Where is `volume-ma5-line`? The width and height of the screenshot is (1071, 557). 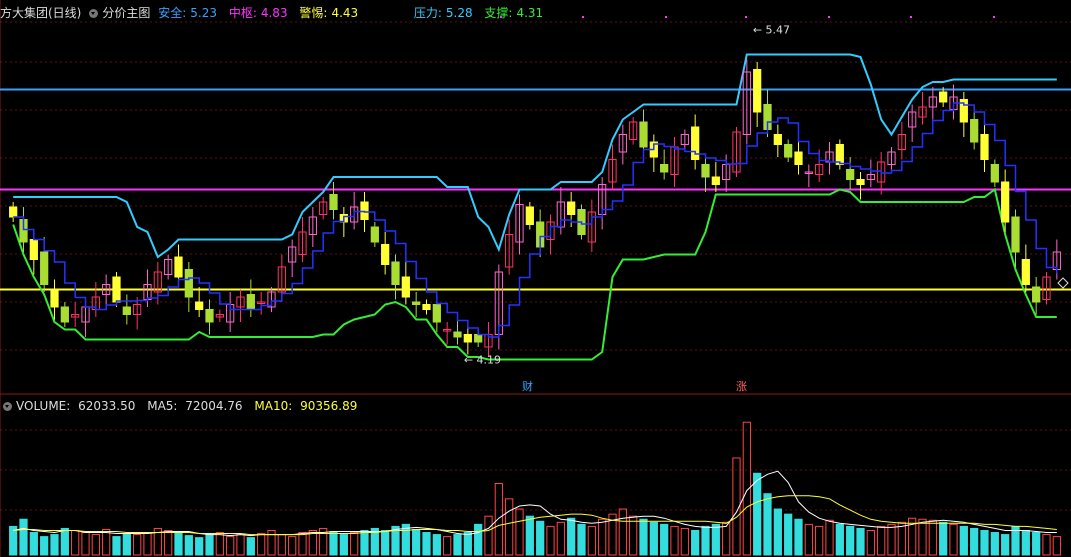 volume-ma5-line is located at coordinates (535, 503).